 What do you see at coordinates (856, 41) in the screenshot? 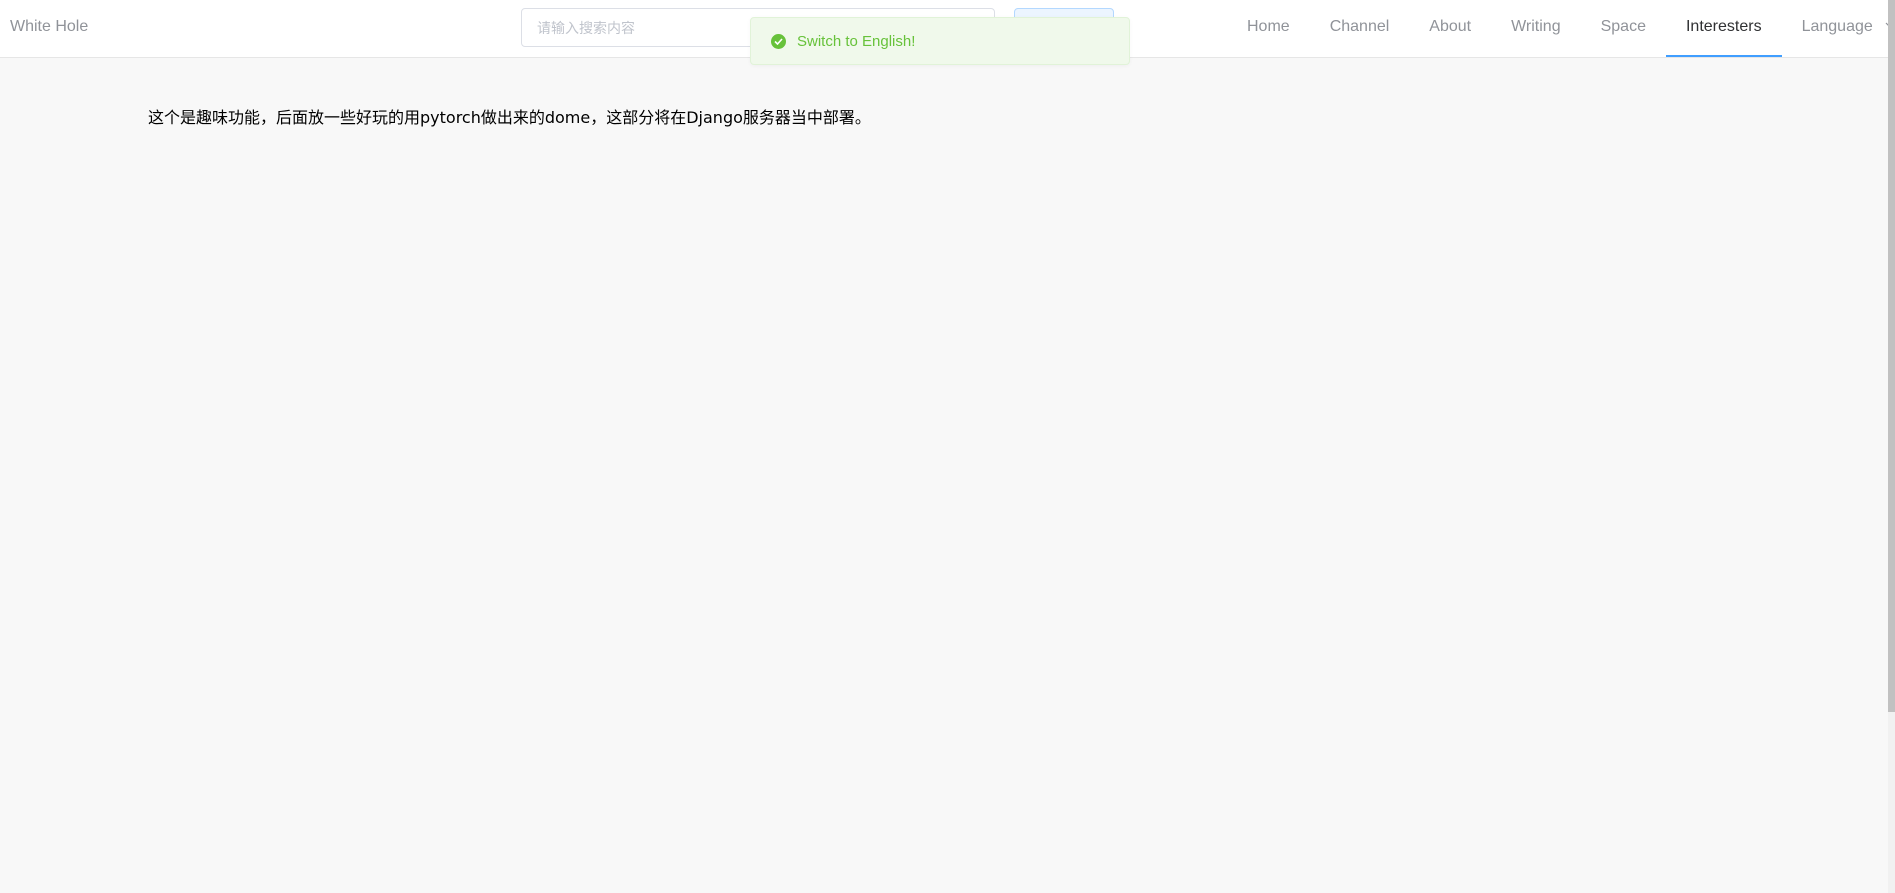
I see `toast-message: Switch to English!` at bounding box center [856, 41].